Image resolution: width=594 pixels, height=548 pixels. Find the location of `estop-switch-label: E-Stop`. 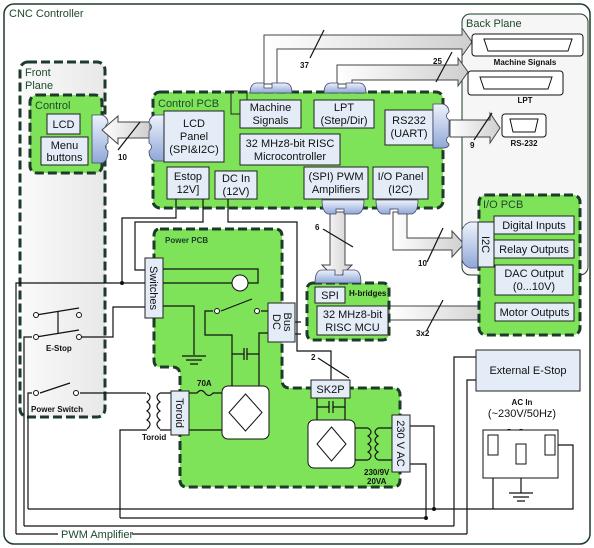

estop-switch-label: E-Stop is located at coordinates (59, 348).